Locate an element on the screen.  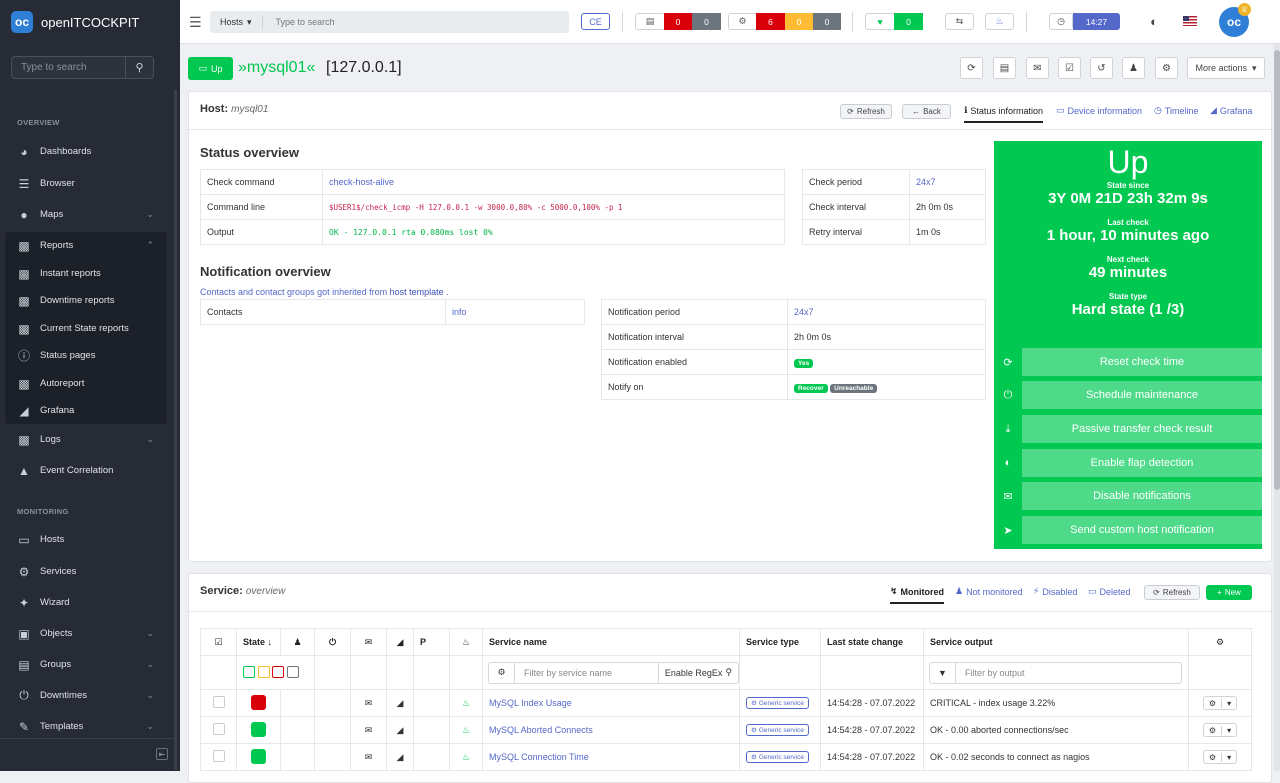
sidebar-item-event-correlation: ▲ Event Correlation is located at coordinates (87, 470).